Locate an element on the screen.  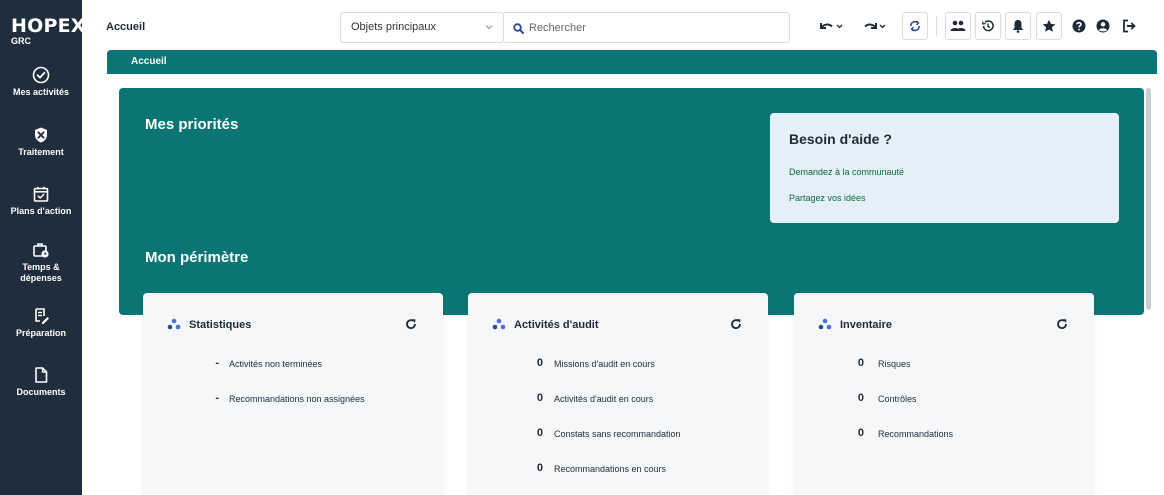
user-circle-icon is located at coordinates (1103, 26).